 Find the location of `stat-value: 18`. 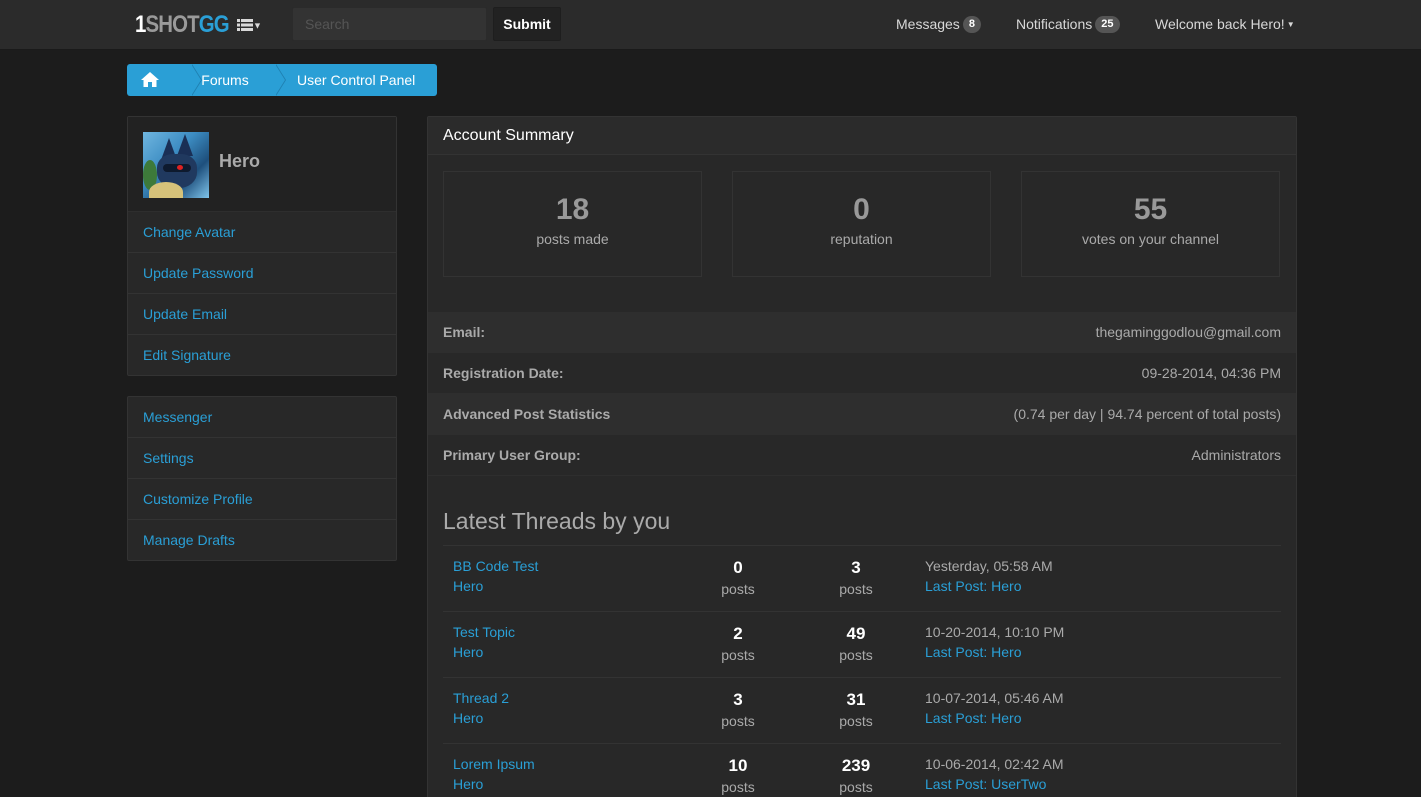

stat-value: 18 is located at coordinates (572, 209).